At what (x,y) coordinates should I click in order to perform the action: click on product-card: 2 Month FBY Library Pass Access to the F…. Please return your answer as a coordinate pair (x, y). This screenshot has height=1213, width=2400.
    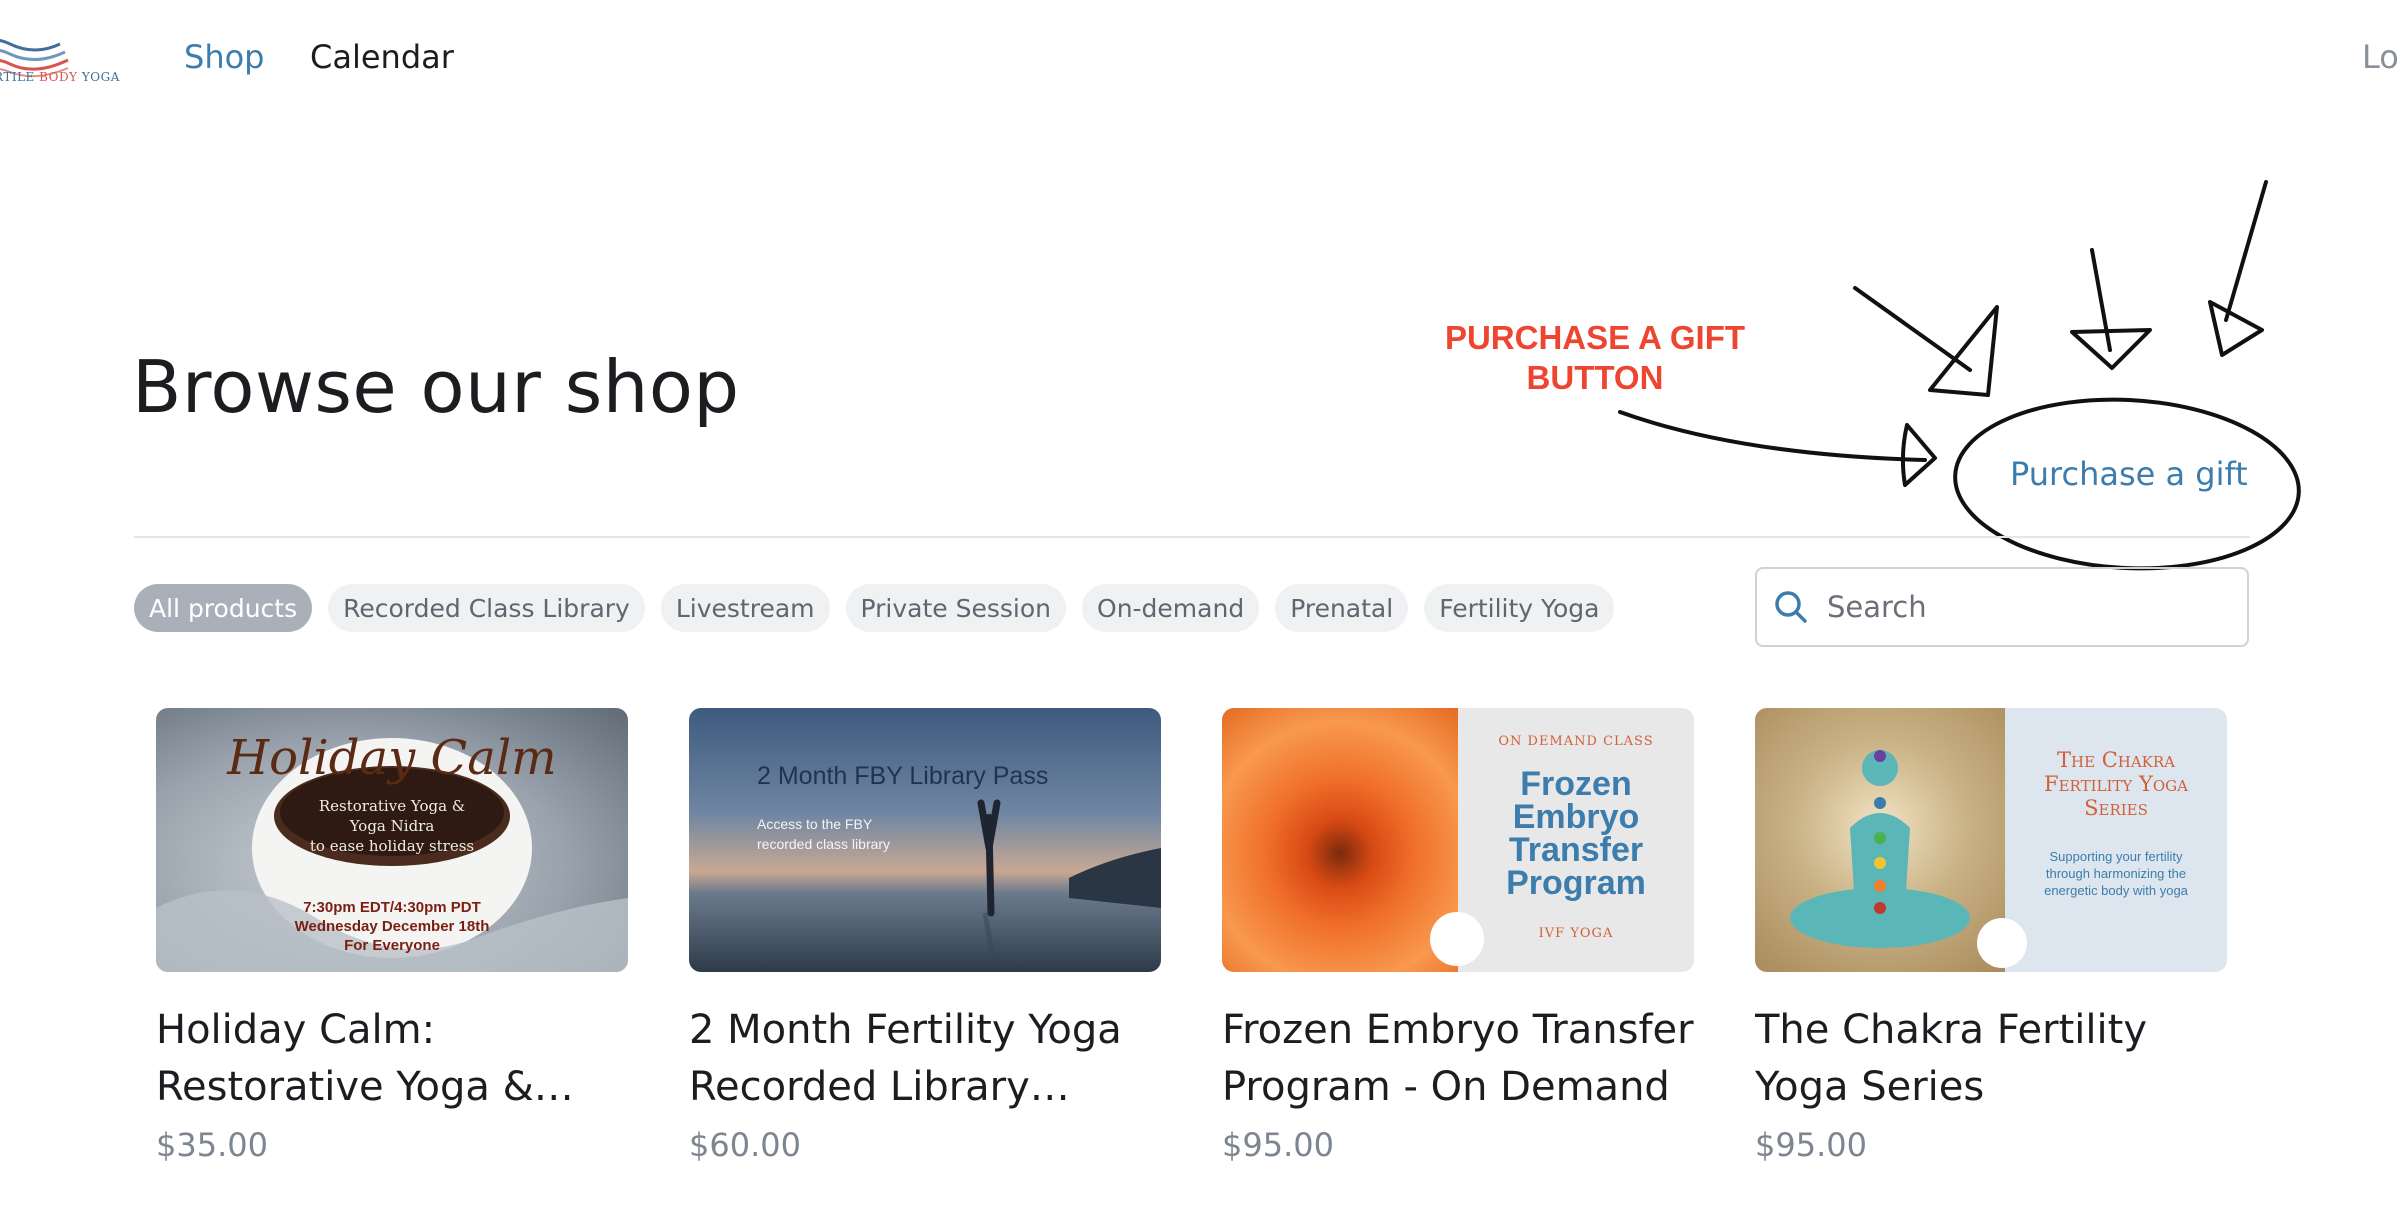
    Looking at the image, I should click on (925, 936).